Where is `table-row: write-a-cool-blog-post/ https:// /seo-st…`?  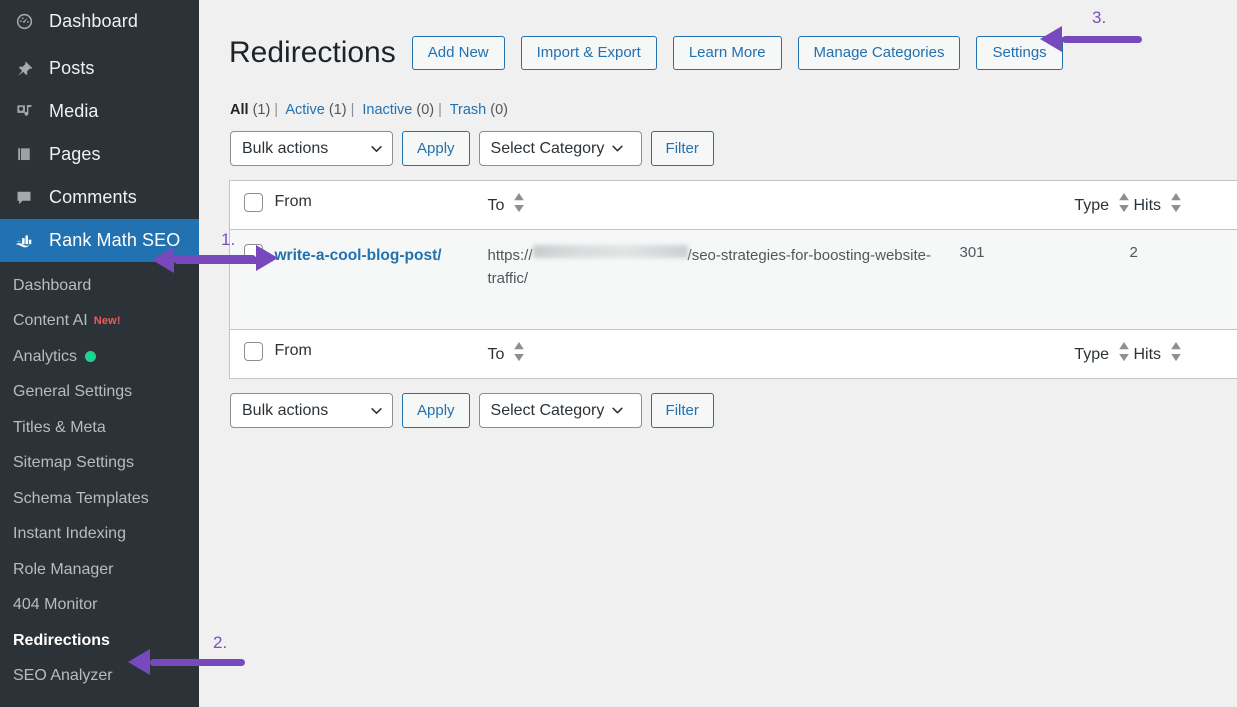 table-row: write-a-cool-blog-post/ https:// /seo-st… is located at coordinates (733, 279).